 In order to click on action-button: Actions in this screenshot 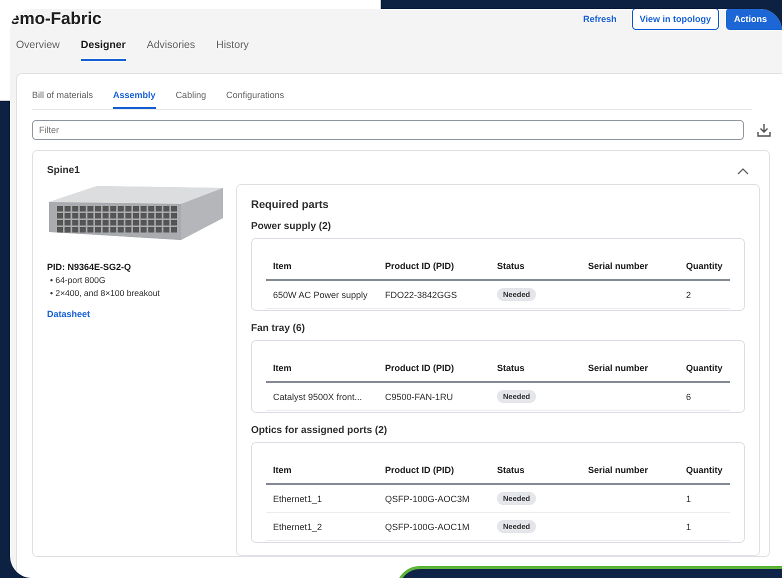, I will do `click(754, 19)`.